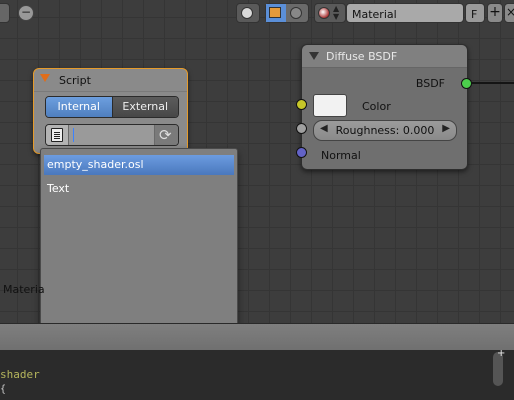  What do you see at coordinates (257, 374) in the screenshot?
I see `text-editor-area` at bounding box center [257, 374].